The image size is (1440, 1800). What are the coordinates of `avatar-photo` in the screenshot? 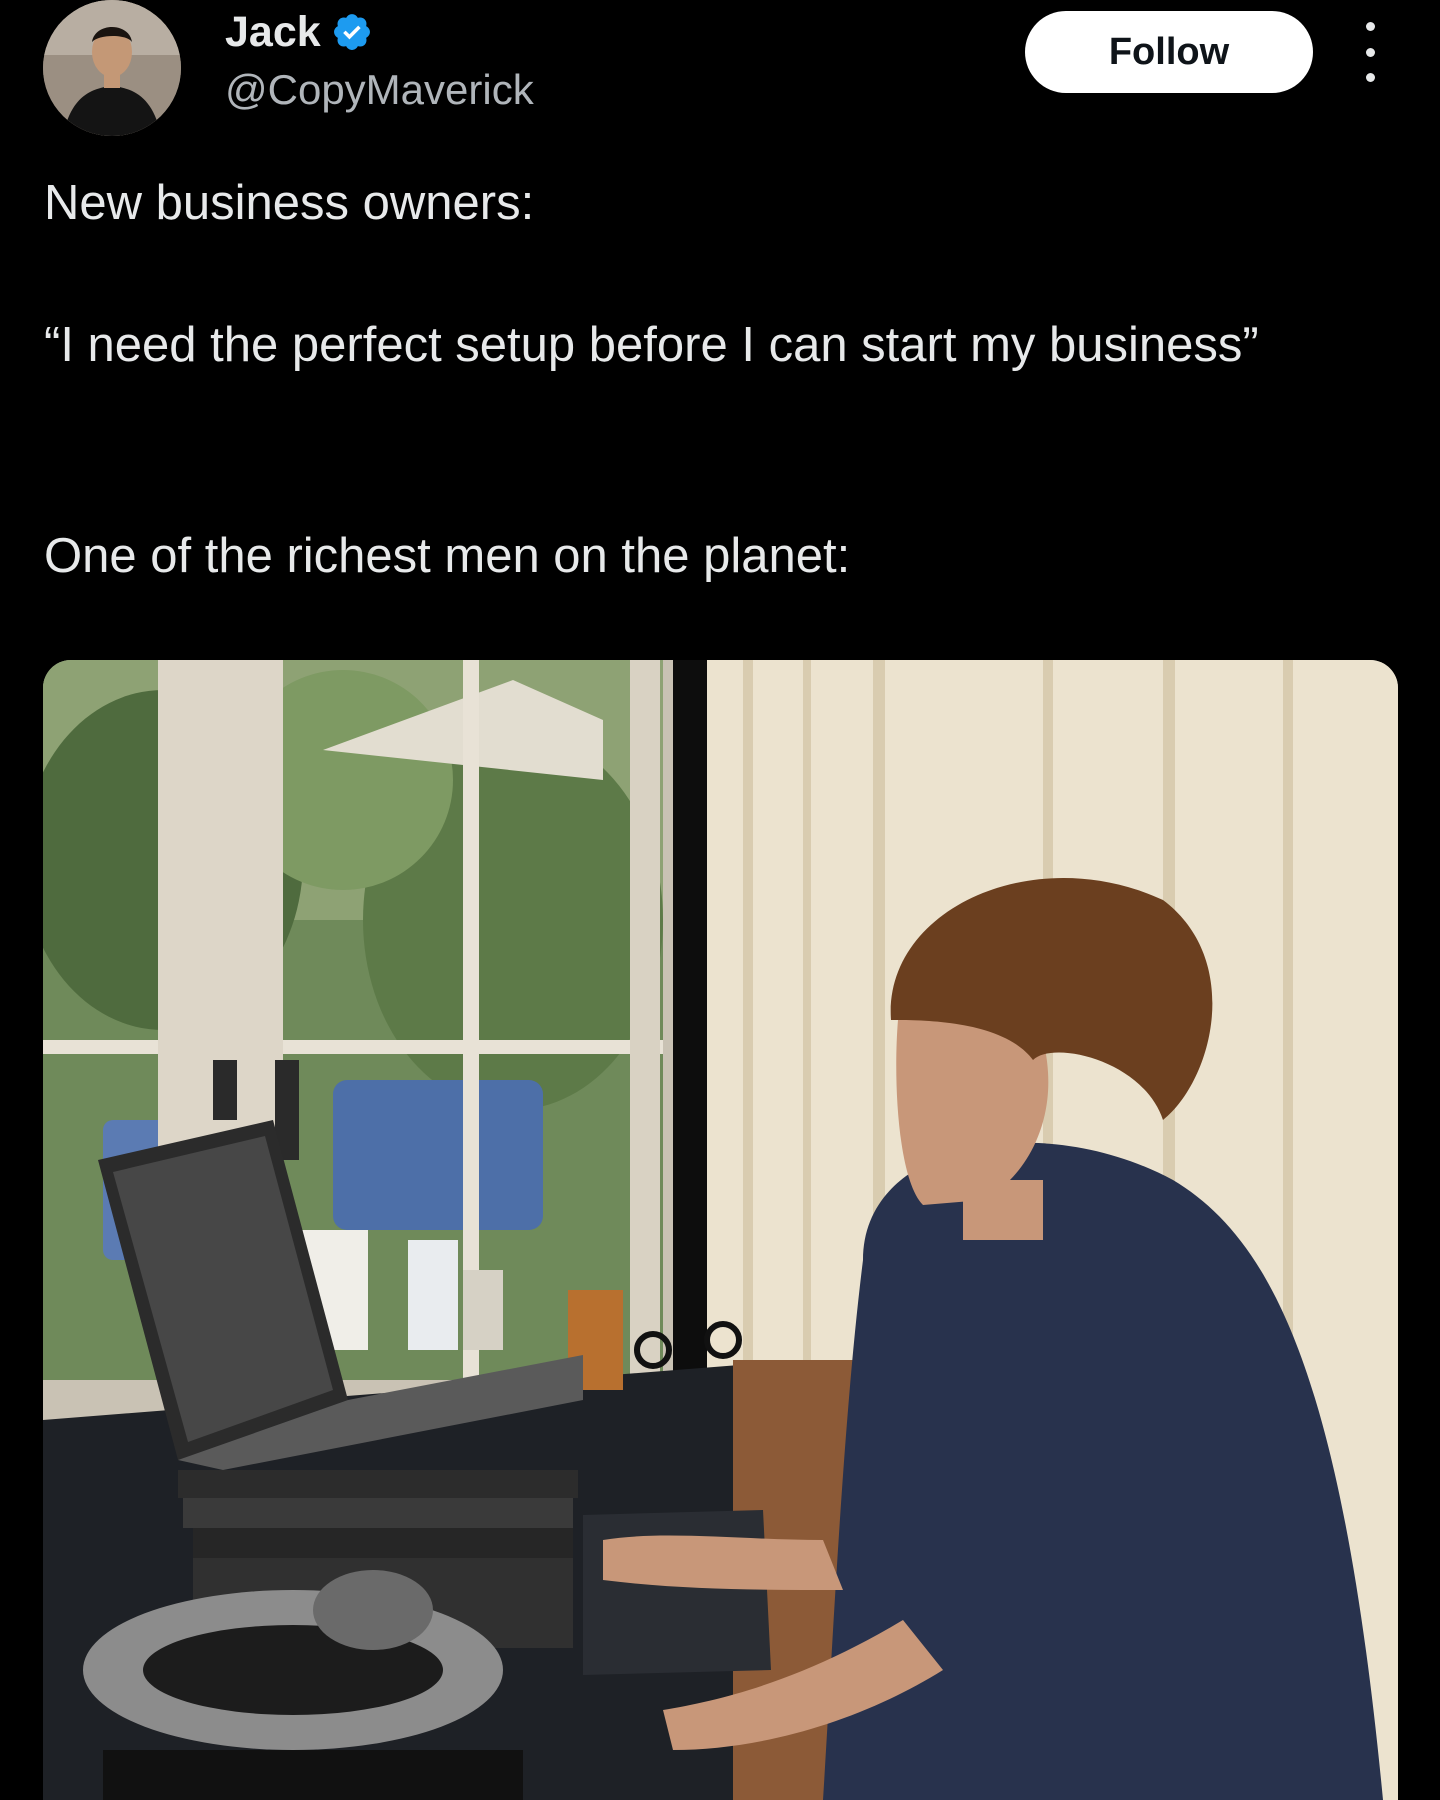 It's located at (112, 68).